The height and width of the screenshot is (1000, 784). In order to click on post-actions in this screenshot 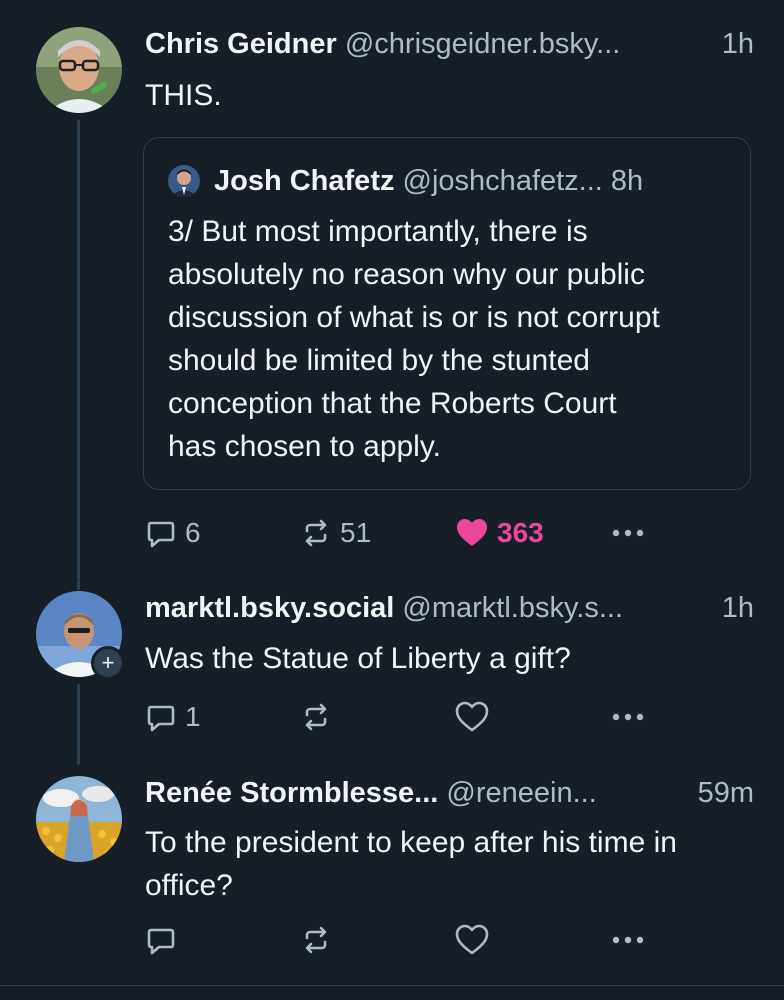, I will do `click(405, 940)`.